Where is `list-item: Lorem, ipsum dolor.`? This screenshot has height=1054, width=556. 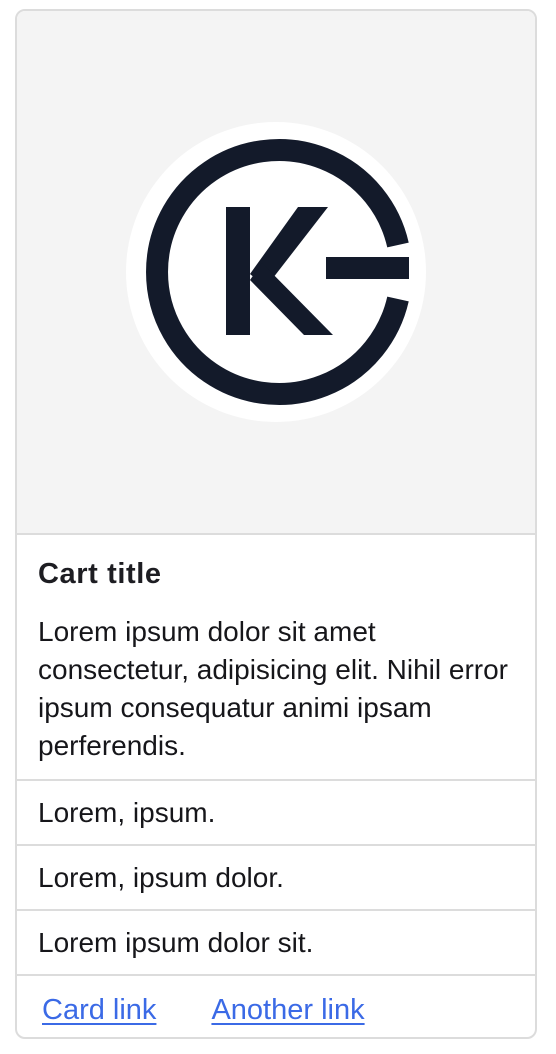 list-item: Lorem, ipsum dolor. is located at coordinates (276, 878).